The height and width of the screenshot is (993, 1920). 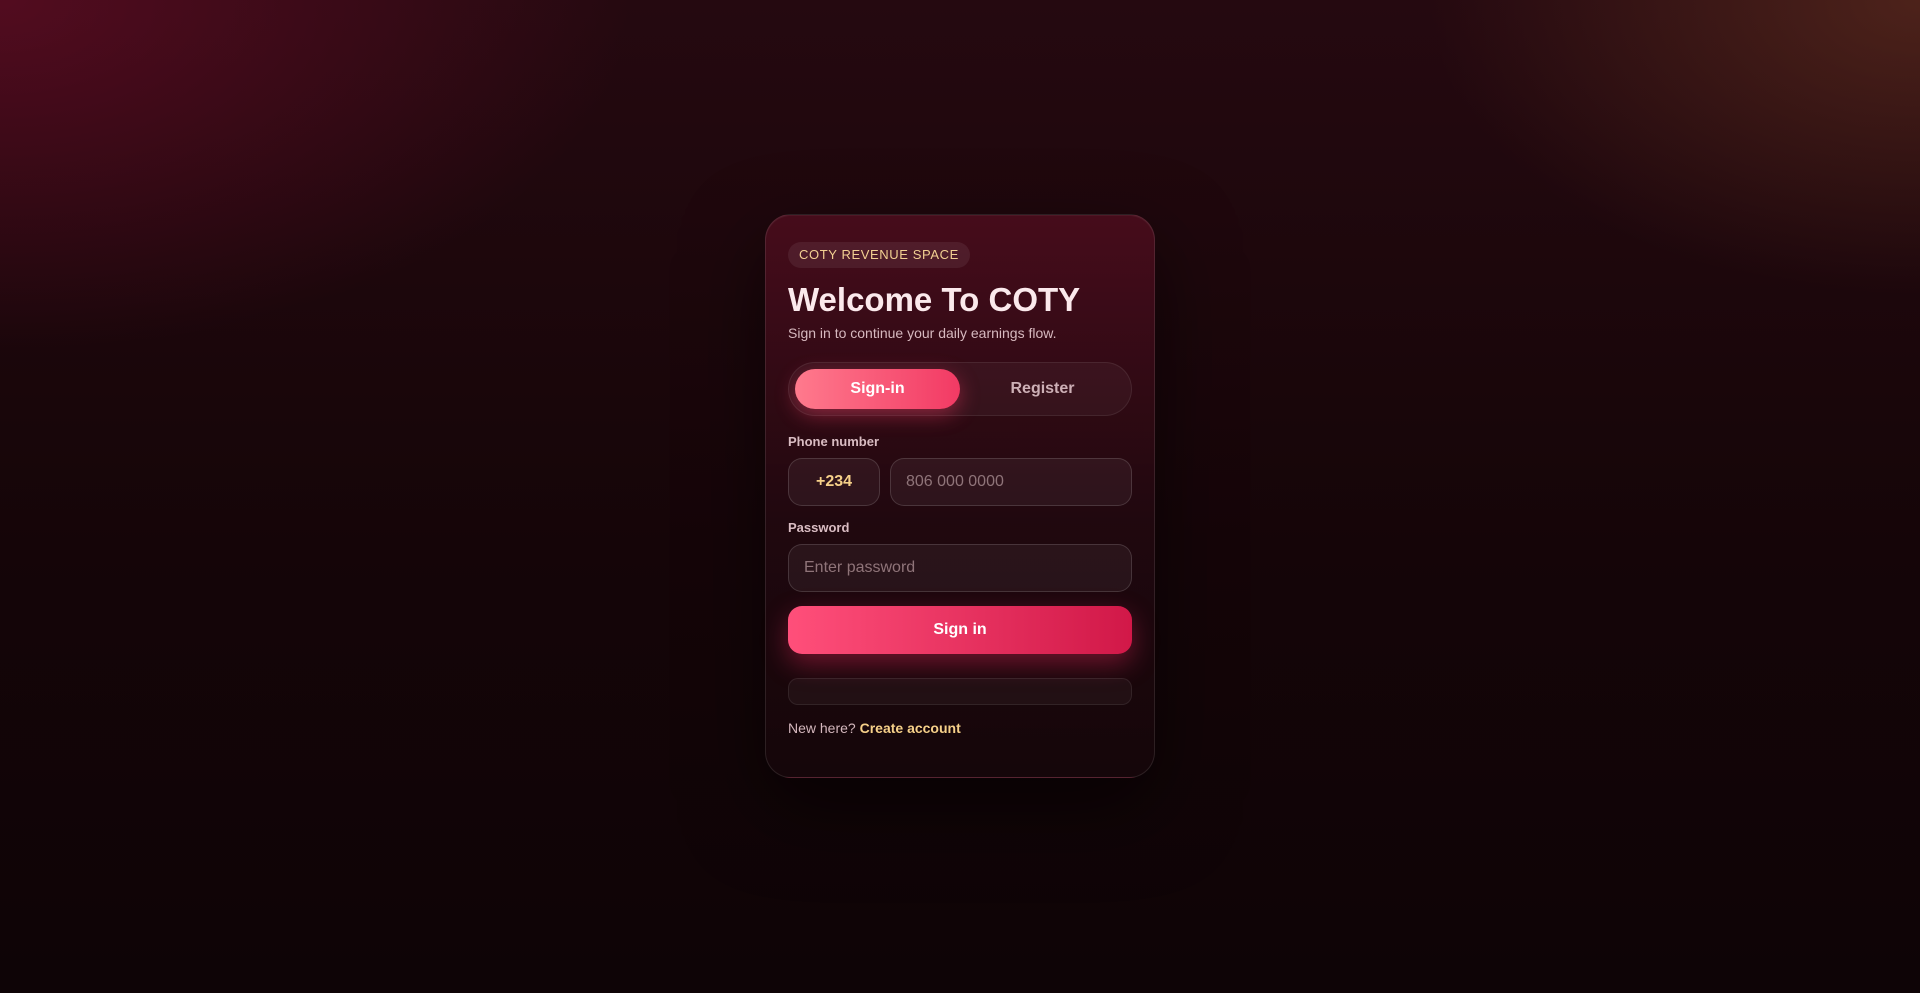 I want to click on phone-label: Phone number, so click(x=834, y=441).